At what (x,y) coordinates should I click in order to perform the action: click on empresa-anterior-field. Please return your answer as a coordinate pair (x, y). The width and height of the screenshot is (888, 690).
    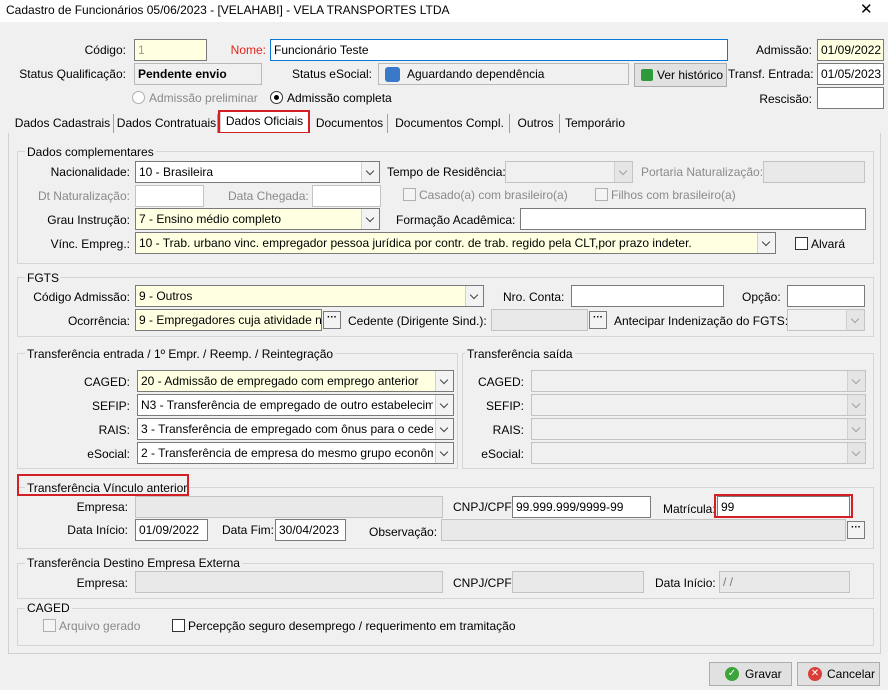
    Looking at the image, I should click on (289, 507).